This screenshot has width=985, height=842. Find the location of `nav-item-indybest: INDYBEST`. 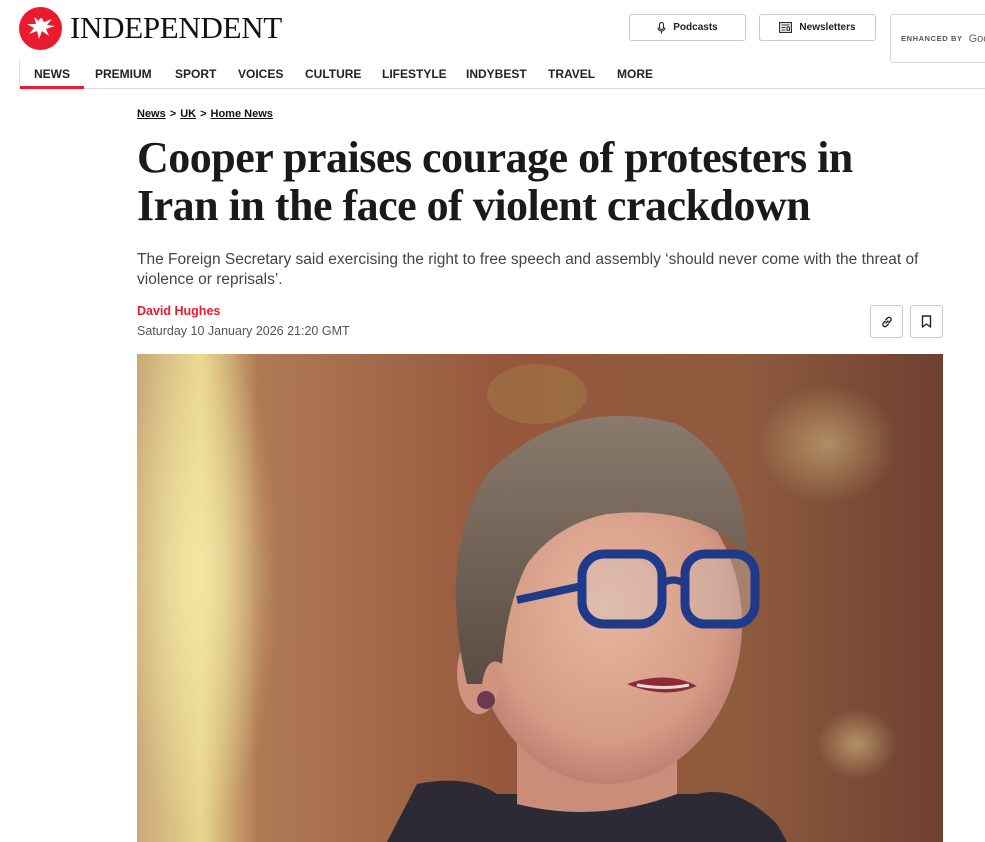

nav-item-indybest: INDYBEST is located at coordinates (496, 73).